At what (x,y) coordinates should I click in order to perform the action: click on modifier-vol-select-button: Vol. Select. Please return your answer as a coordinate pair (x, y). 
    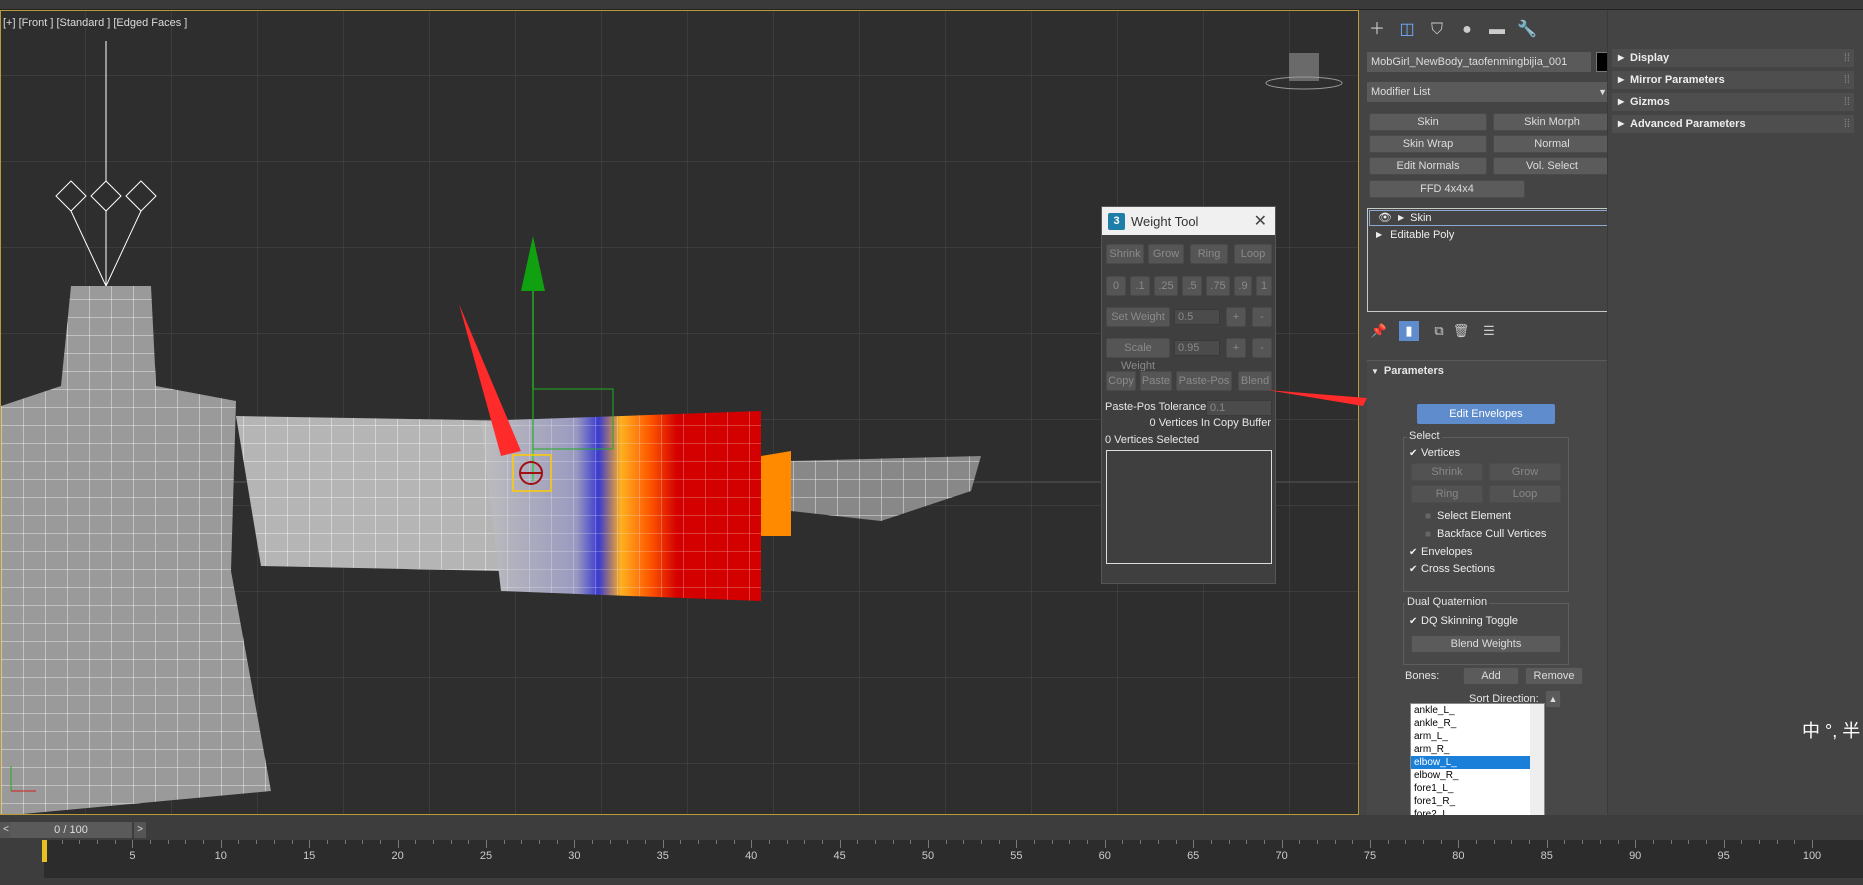
    Looking at the image, I should click on (1552, 166).